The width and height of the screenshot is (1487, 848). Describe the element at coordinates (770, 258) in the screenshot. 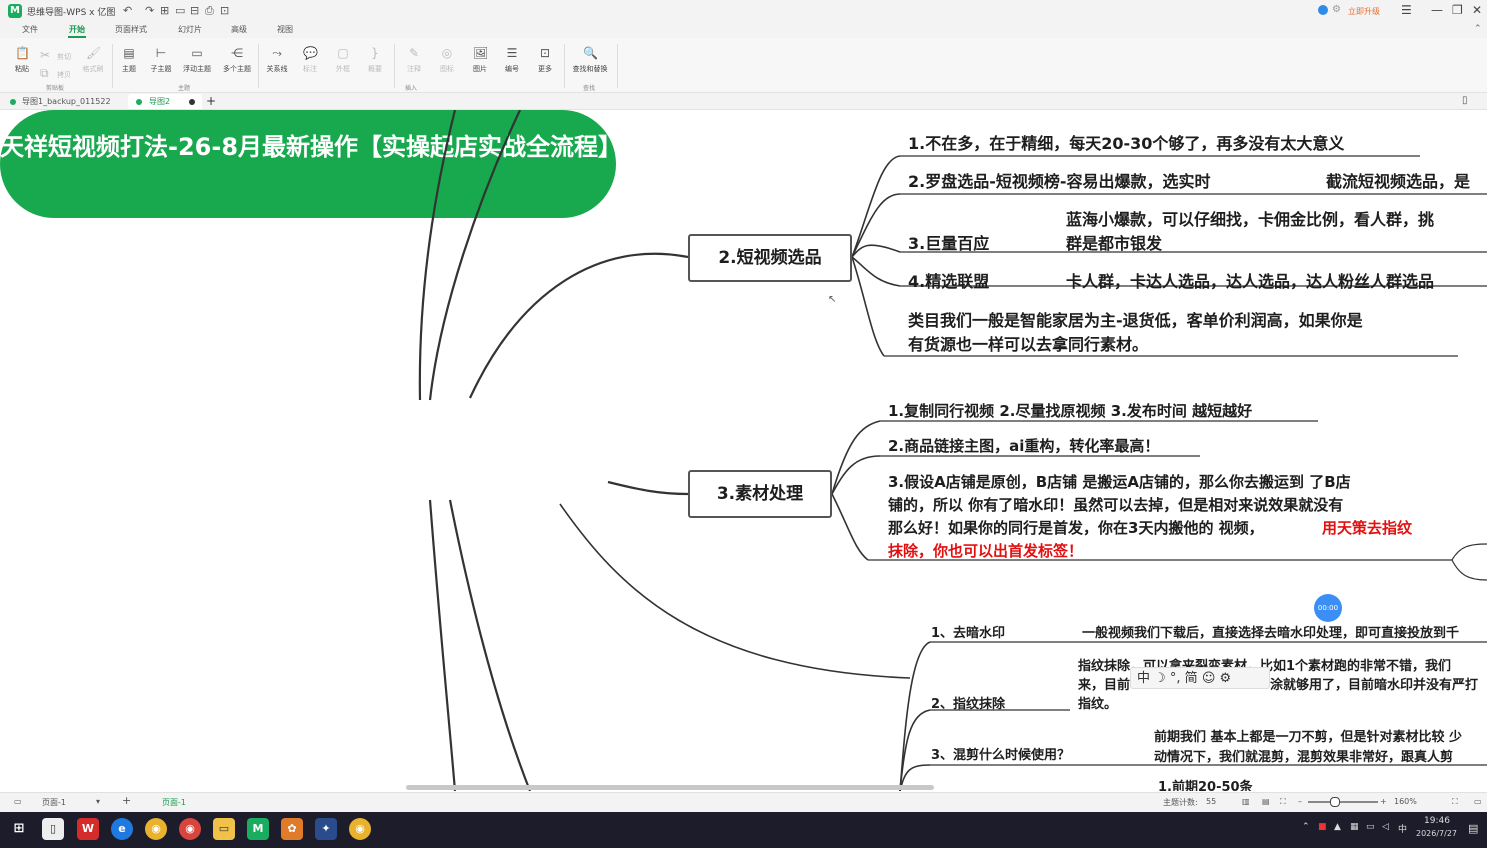

I see `branch-short-video-selection: 2.短视频选品` at that location.